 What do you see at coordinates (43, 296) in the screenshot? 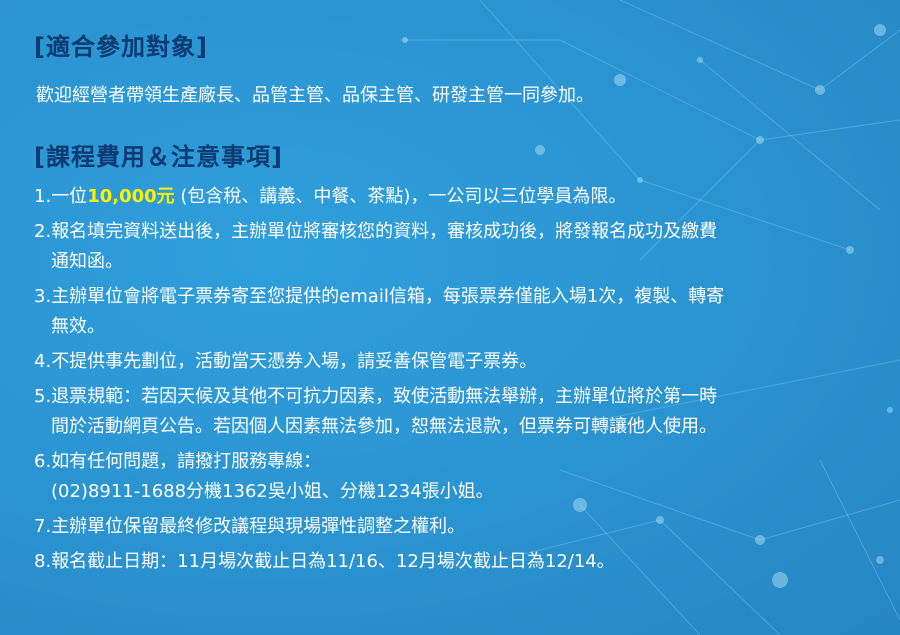
I see `item-number: 3.` at bounding box center [43, 296].